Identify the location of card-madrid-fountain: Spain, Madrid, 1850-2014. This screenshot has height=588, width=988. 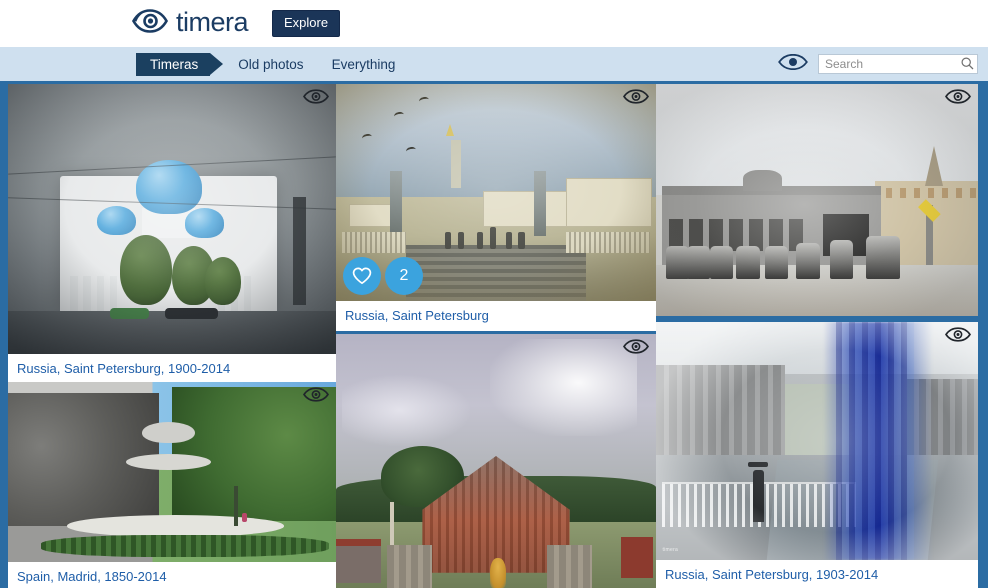
(172, 485).